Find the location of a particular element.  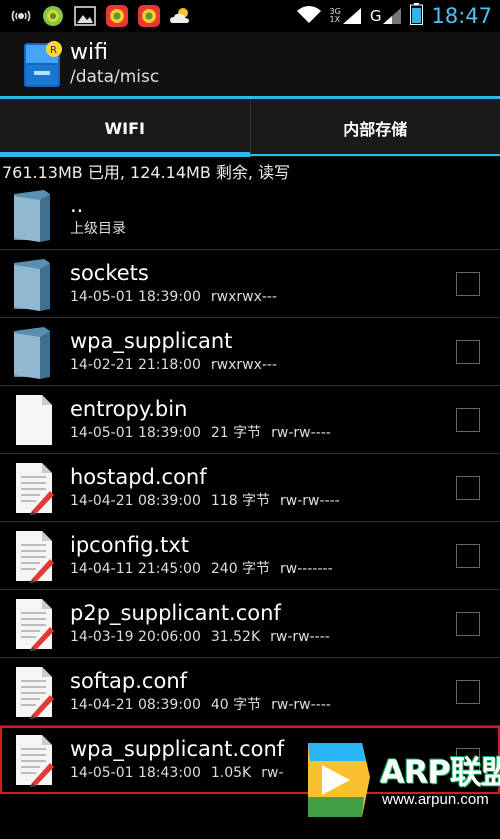

battery-icon is located at coordinates (417, 16).